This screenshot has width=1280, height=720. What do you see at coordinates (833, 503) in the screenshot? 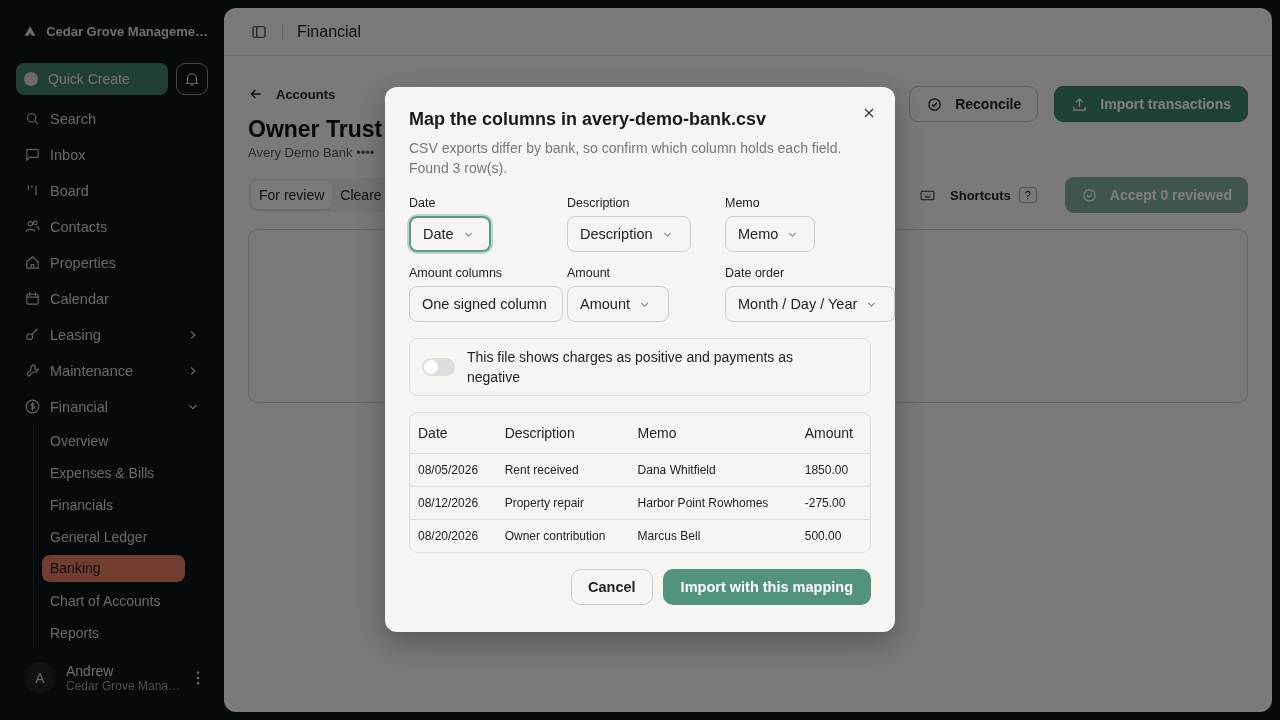
I see `table-cell: -275.00` at bounding box center [833, 503].